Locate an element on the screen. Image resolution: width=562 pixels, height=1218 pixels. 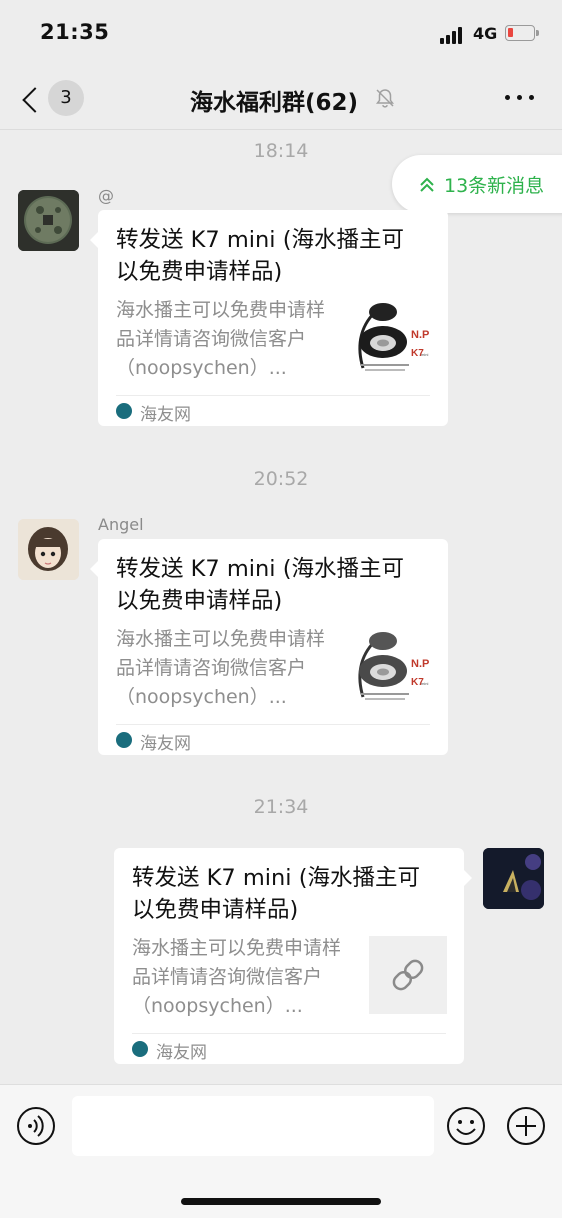
own-avatar is located at coordinates (513, 878).